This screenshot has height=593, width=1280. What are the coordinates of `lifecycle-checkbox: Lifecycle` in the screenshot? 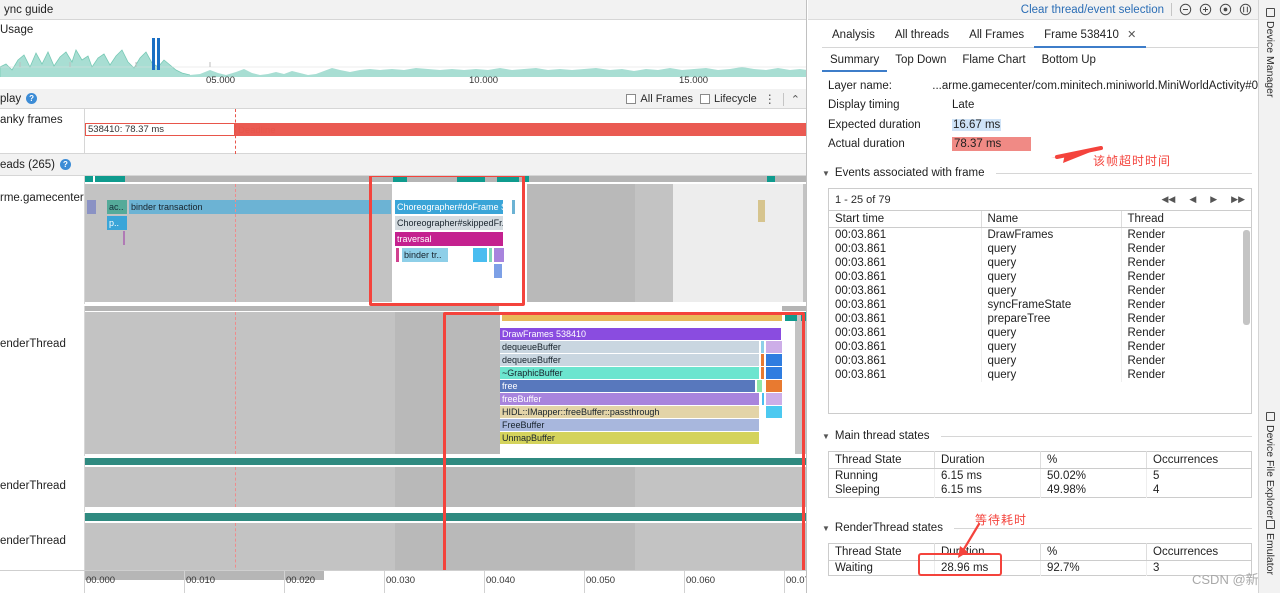 It's located at (728, 99).